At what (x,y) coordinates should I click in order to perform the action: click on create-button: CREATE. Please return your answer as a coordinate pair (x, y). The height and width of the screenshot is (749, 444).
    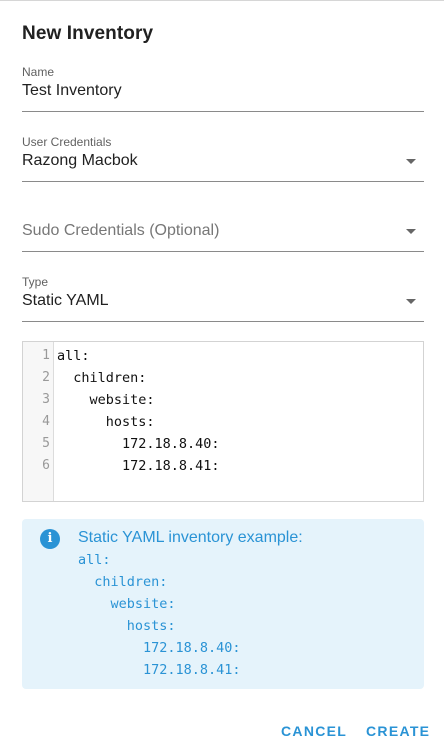
    Looking at the image, I should click on (398, 731).